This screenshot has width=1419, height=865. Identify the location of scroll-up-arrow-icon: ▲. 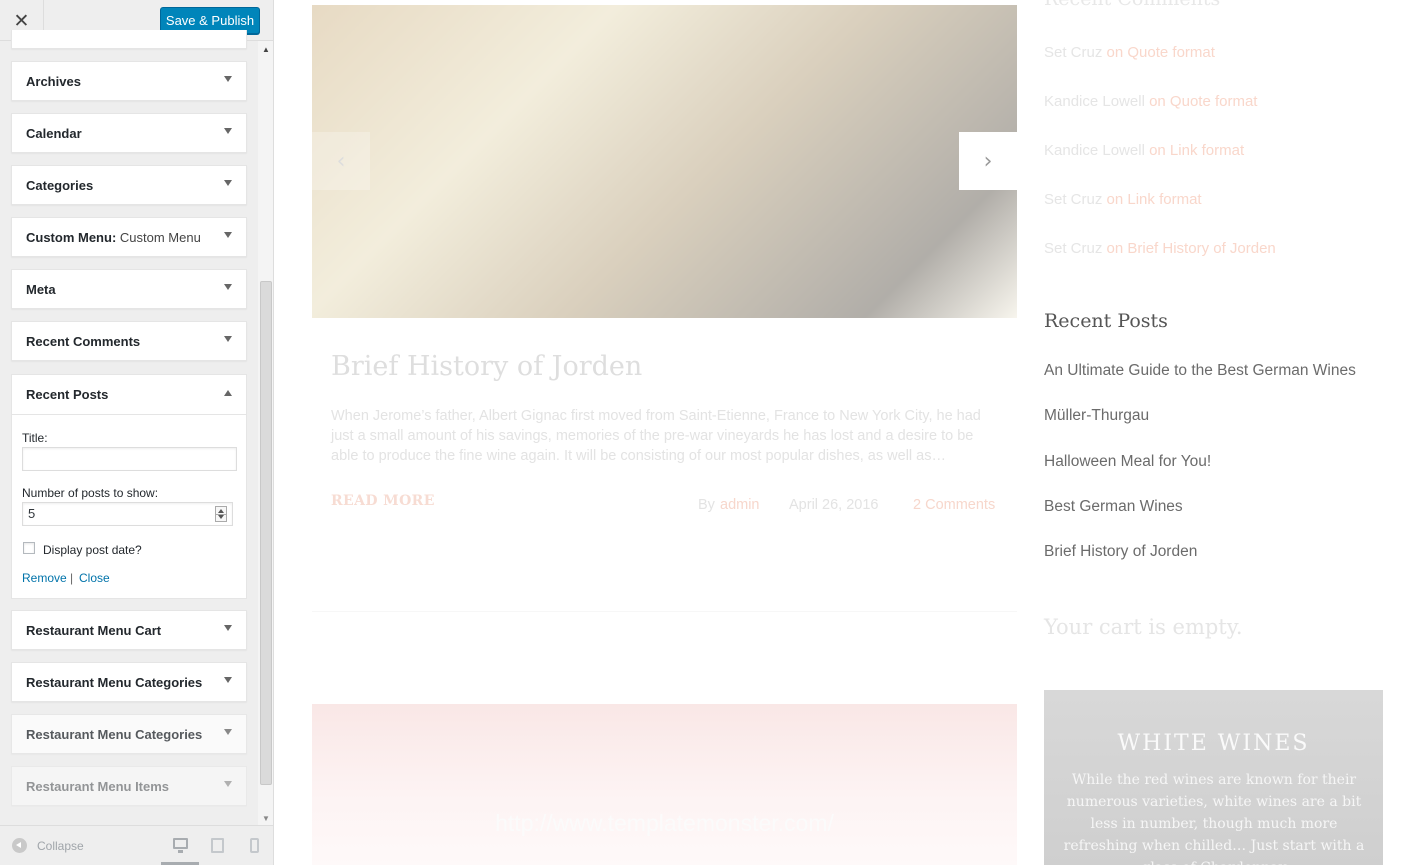
(266, 49).